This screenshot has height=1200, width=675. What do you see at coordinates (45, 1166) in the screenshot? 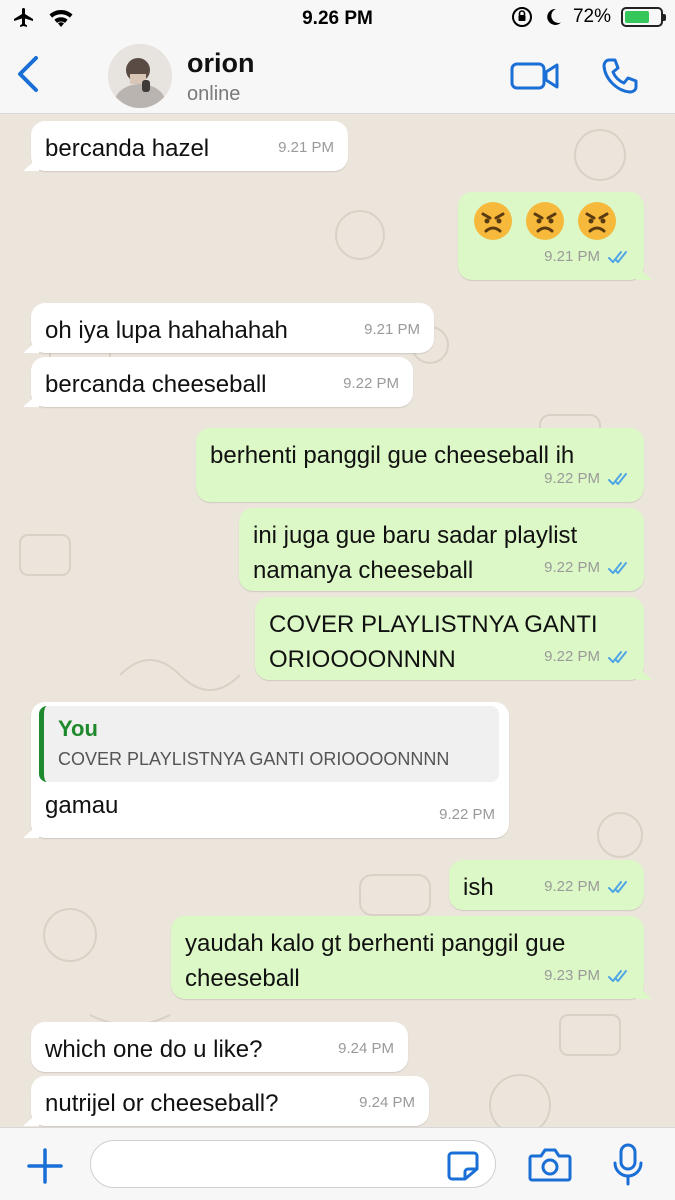
I see `plus-icon` at bounding box center [45, 1166].